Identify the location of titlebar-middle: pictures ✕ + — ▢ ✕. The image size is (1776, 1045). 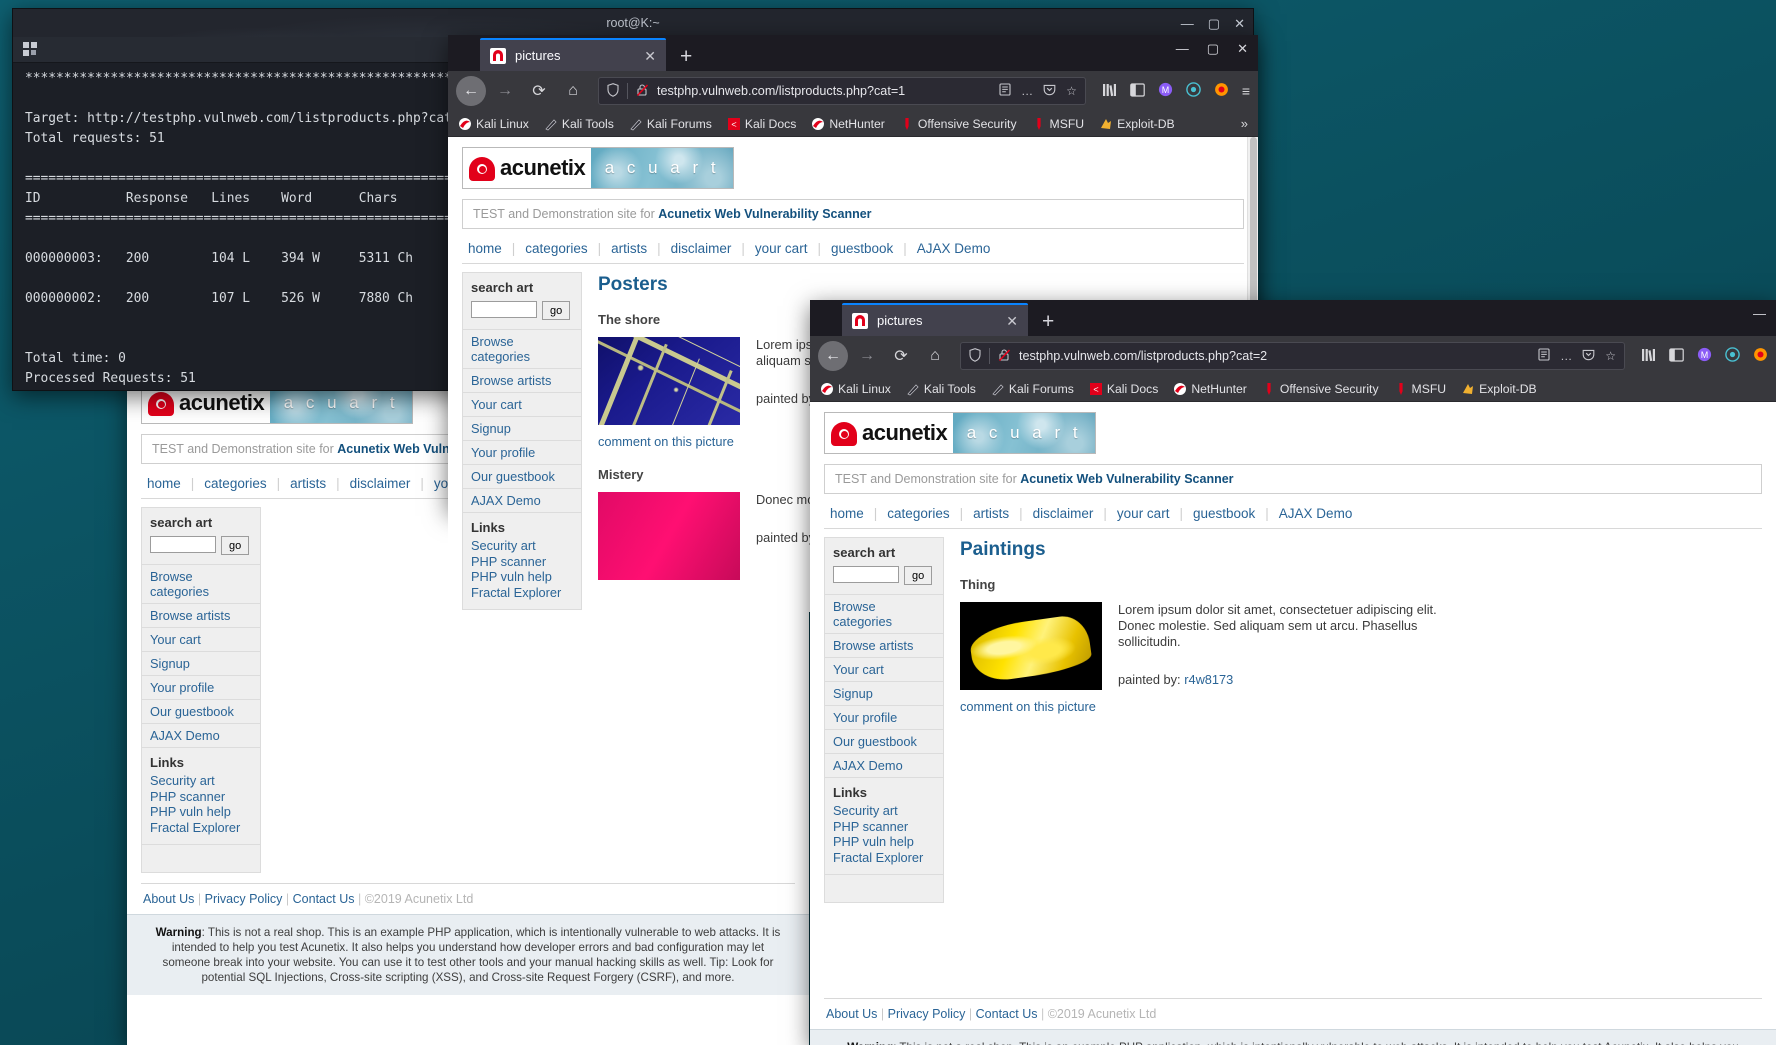
(853, 53).